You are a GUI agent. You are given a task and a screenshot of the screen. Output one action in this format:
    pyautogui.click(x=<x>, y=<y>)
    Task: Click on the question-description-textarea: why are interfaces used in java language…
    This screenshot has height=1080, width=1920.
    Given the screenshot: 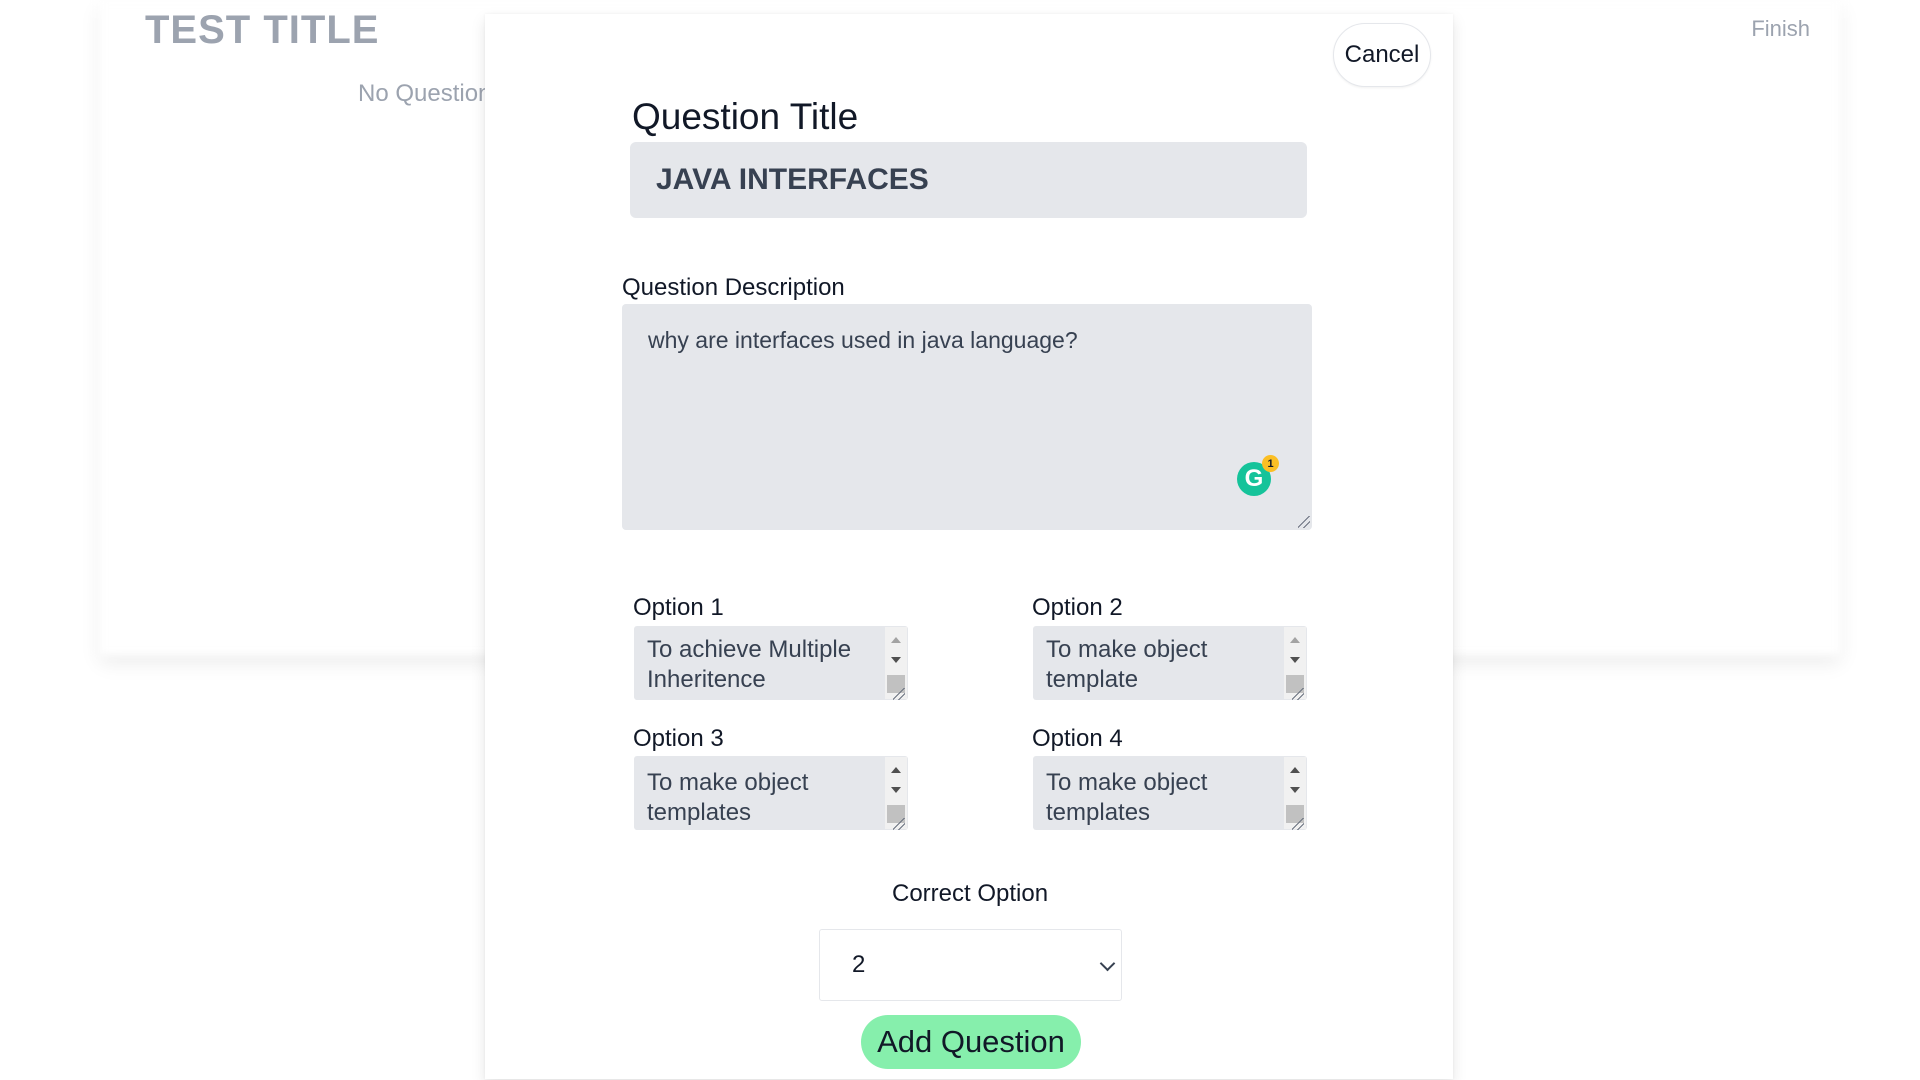 What is the action you would take?
    pyautogui.click(x=967, y=417)
    